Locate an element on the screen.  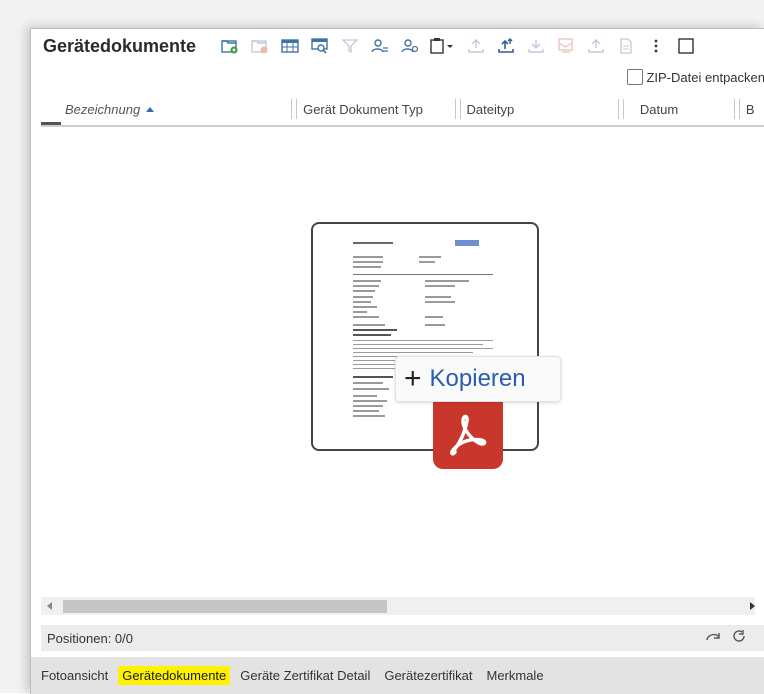
folder-add-icon is located at coordinates (230, 46).